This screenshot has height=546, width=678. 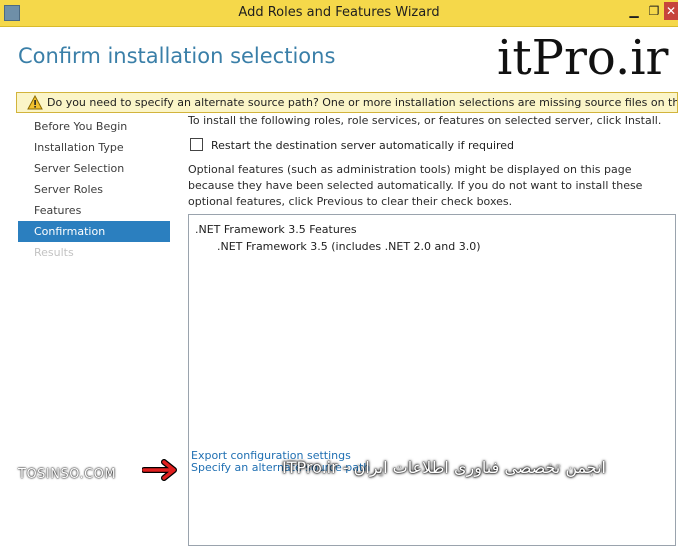 What do you see at coordinates (67, 474) in the screenshot?
I see `site-watermark-left: TOSINSO.COM` at bounding box center [67, 474].